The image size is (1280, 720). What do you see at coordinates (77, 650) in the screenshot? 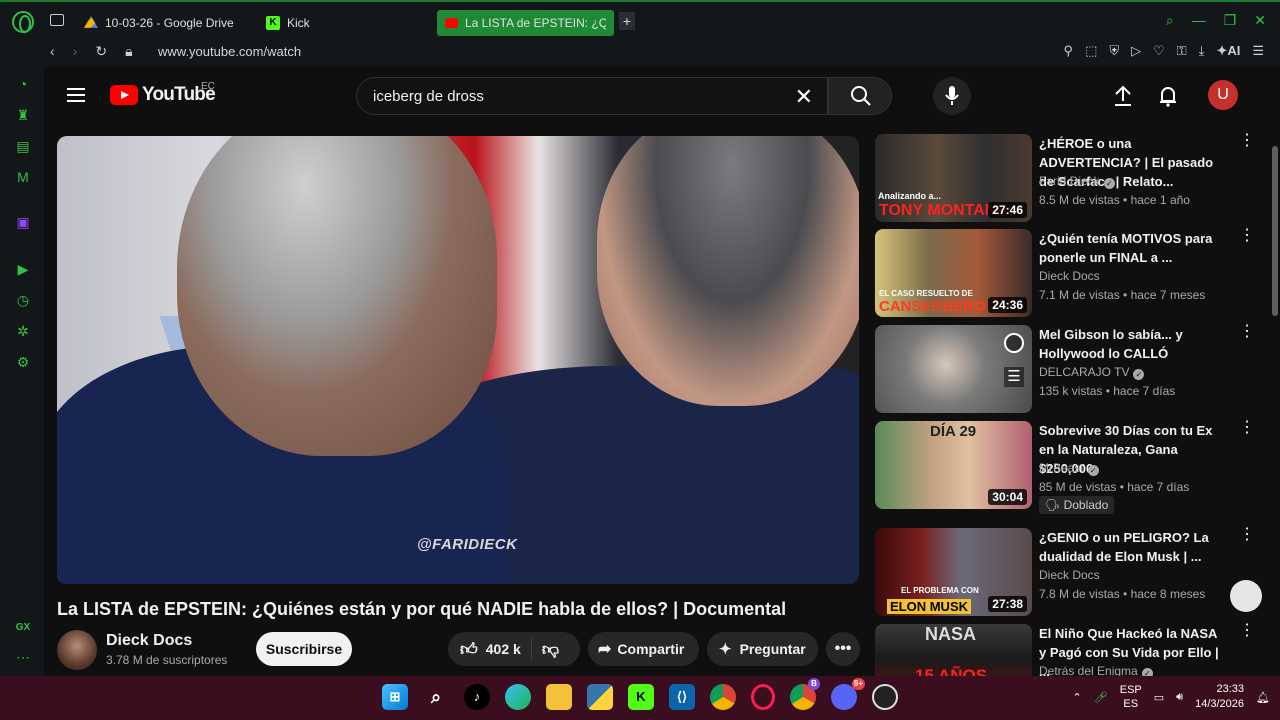
I see `channel-avatar` at bounding box center [77, 650].